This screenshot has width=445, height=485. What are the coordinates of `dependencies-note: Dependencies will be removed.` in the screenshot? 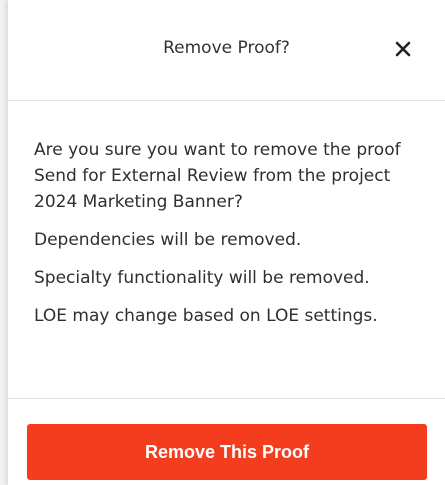 It's located at (168, 240).